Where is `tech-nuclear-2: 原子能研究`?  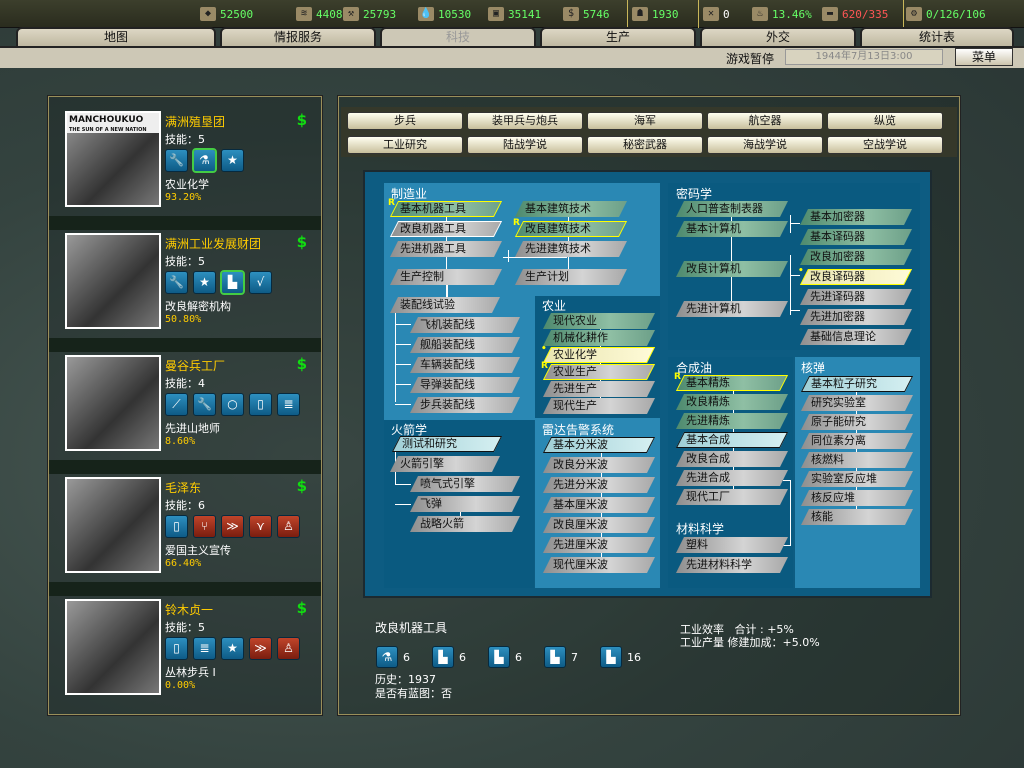
tech-nuclear-2: 原子能研究 is located at coordinates (857, 422).